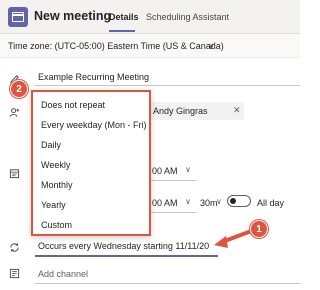 Image resolution: width=320 pixels, height=290 pixels. Describe the element at coordinates (259, 229) in the screenshot. I see `annotation-badge-1: 1` at that location.